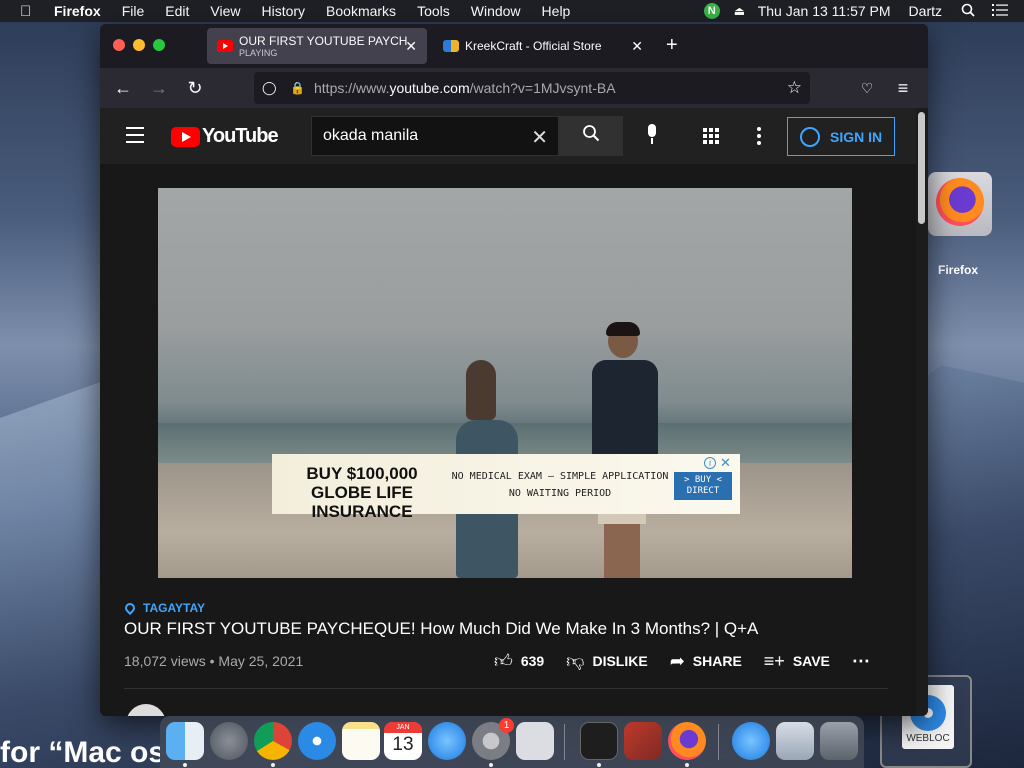  I want to click on share-button: ➦ SHARE, so click(706, 661).